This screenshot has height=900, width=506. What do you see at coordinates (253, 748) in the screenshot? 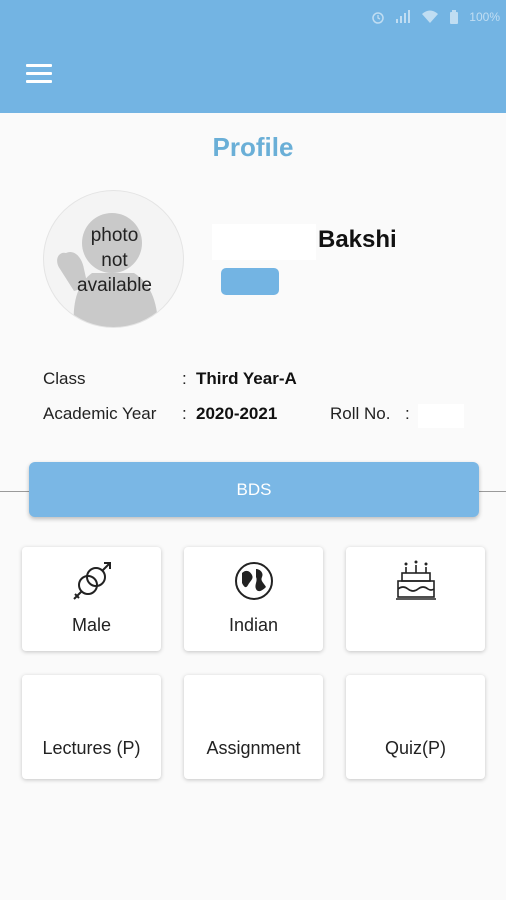
I see `assignment-label: Assignment` at bounding box center [253, 748].